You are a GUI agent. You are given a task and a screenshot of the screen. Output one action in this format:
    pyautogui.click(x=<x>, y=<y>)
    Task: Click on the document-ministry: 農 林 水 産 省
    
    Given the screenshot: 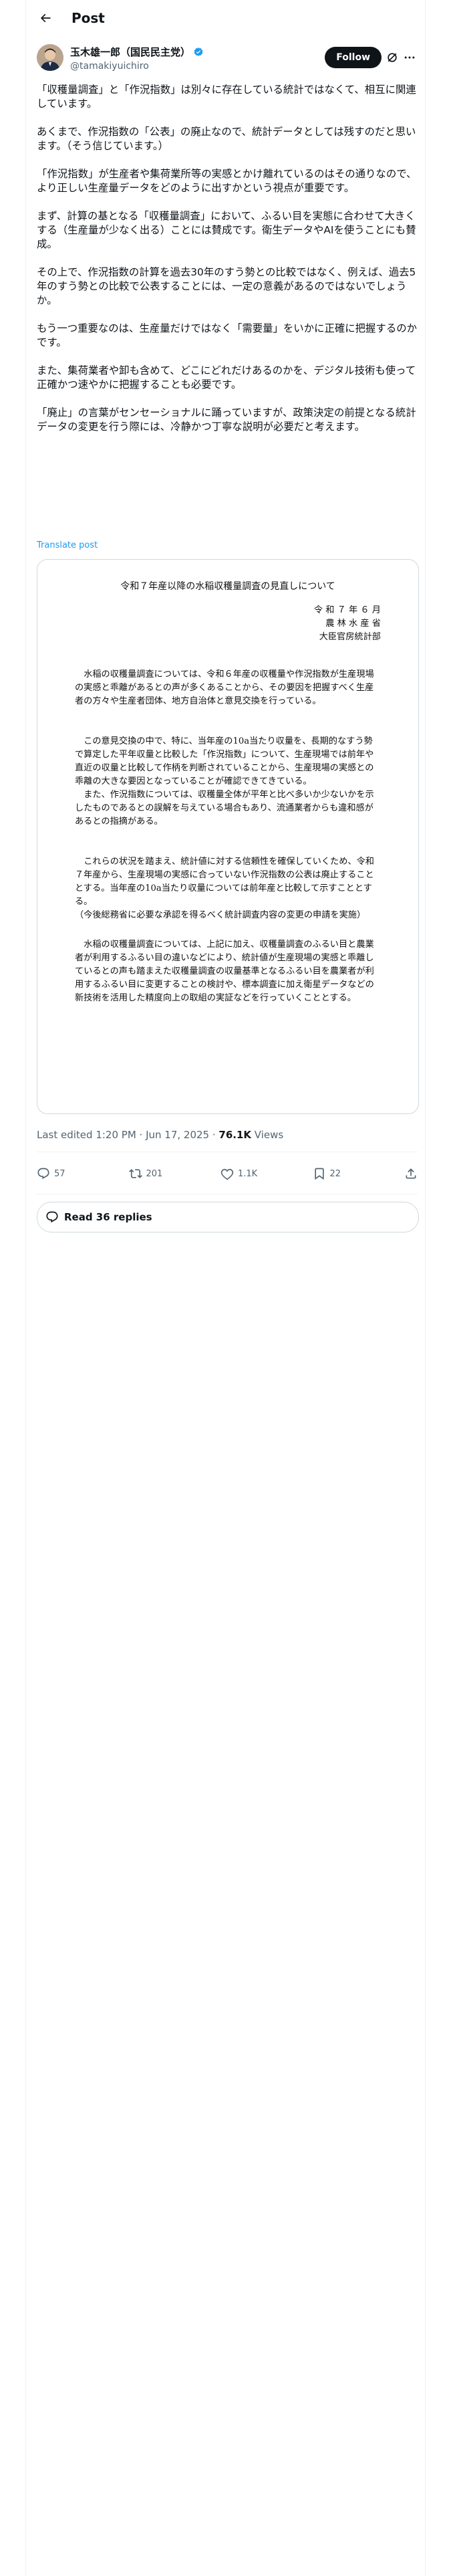 What is the action you would take?
    pyautogui.click(x=353, y=624)
    